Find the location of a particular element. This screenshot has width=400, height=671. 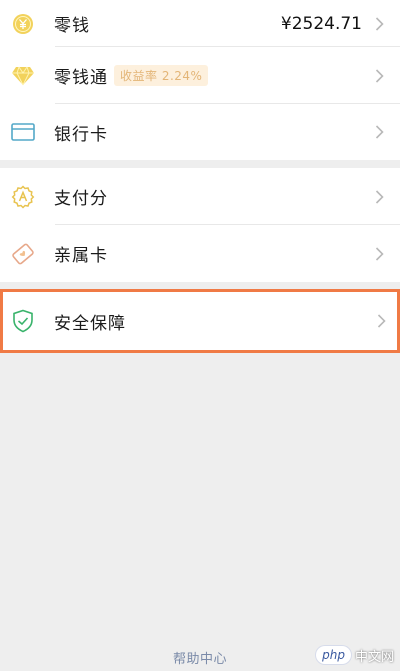

row-bank-card: 银行卡 is located at coordinates (200, 132).